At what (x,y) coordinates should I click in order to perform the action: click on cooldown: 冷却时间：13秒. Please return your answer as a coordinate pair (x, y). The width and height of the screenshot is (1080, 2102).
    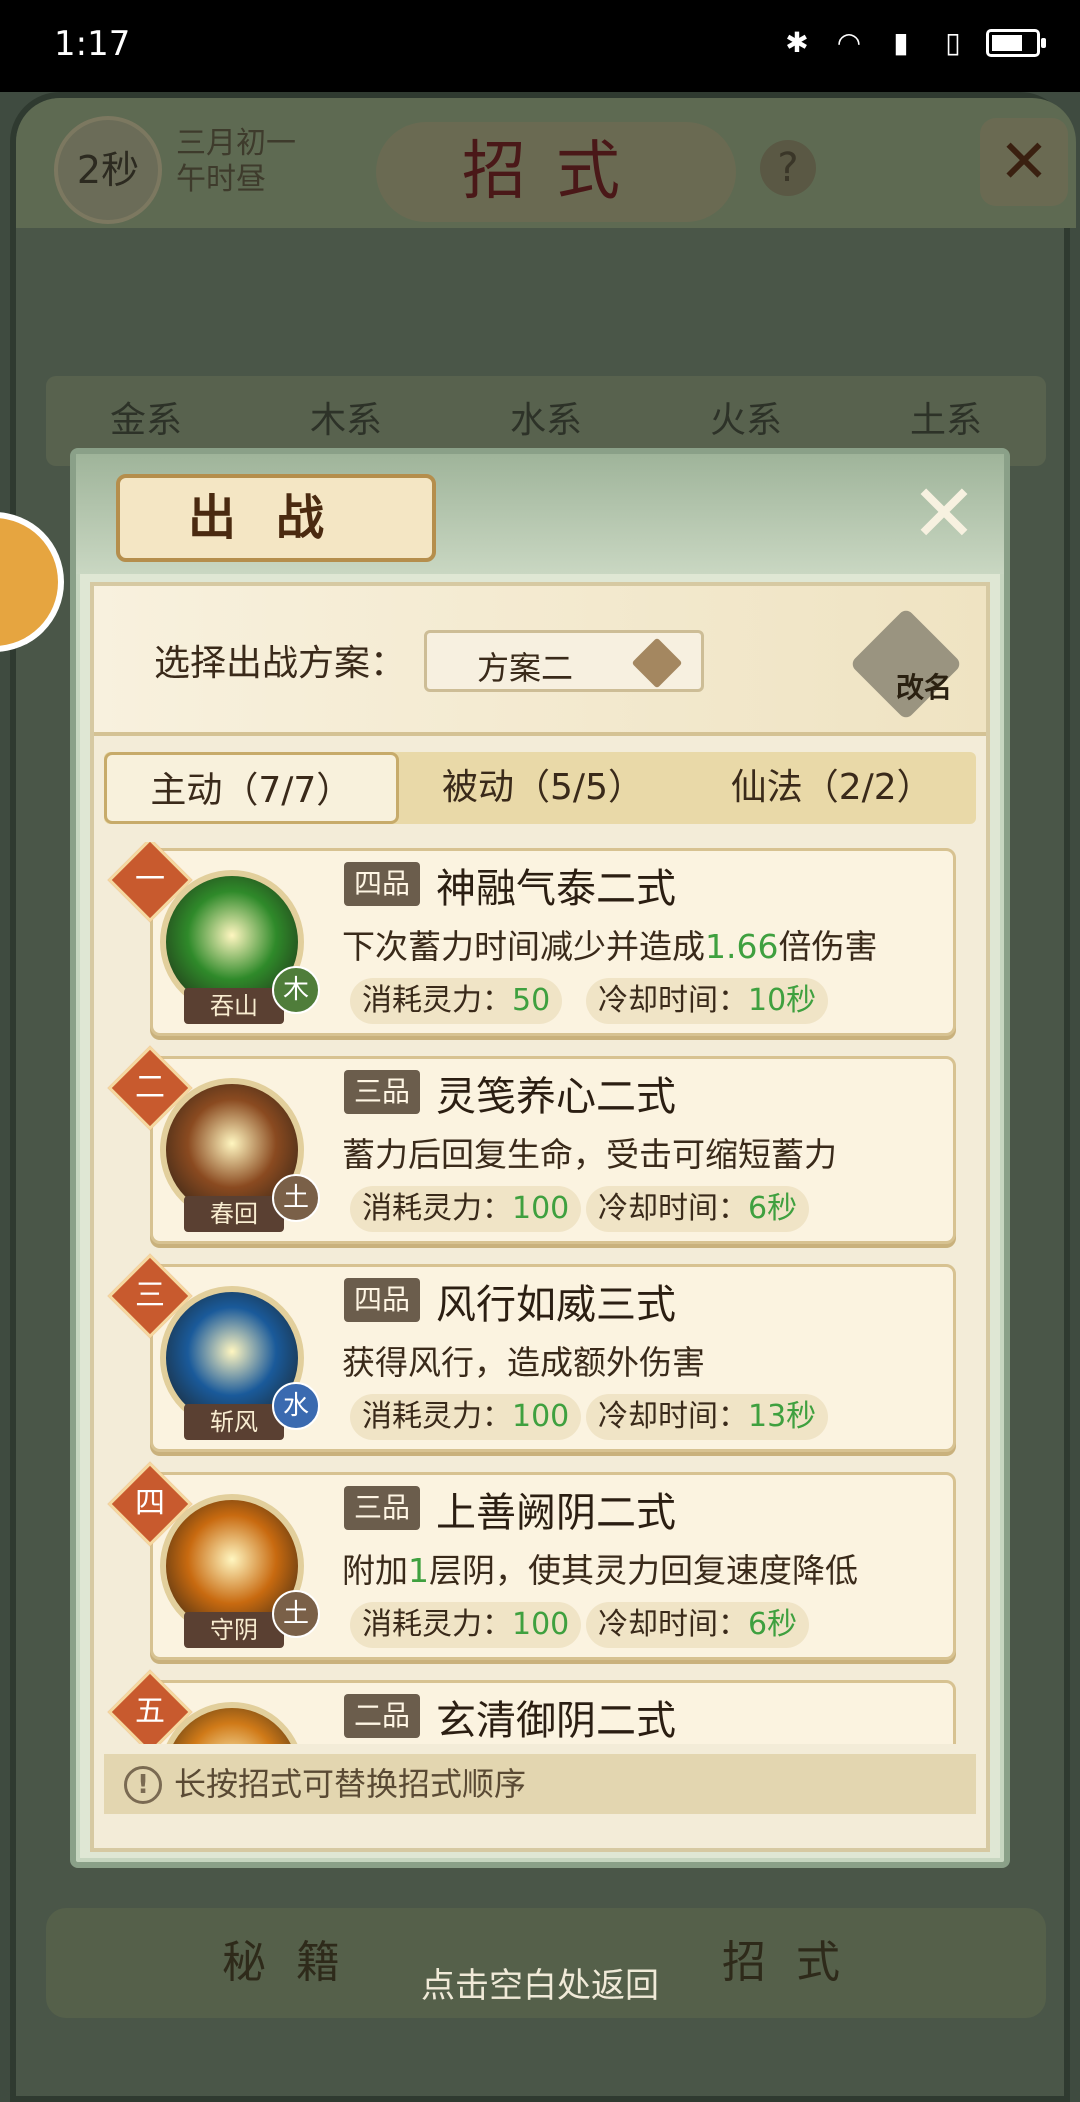
    Looking at the image, I should click on (707, 1417).